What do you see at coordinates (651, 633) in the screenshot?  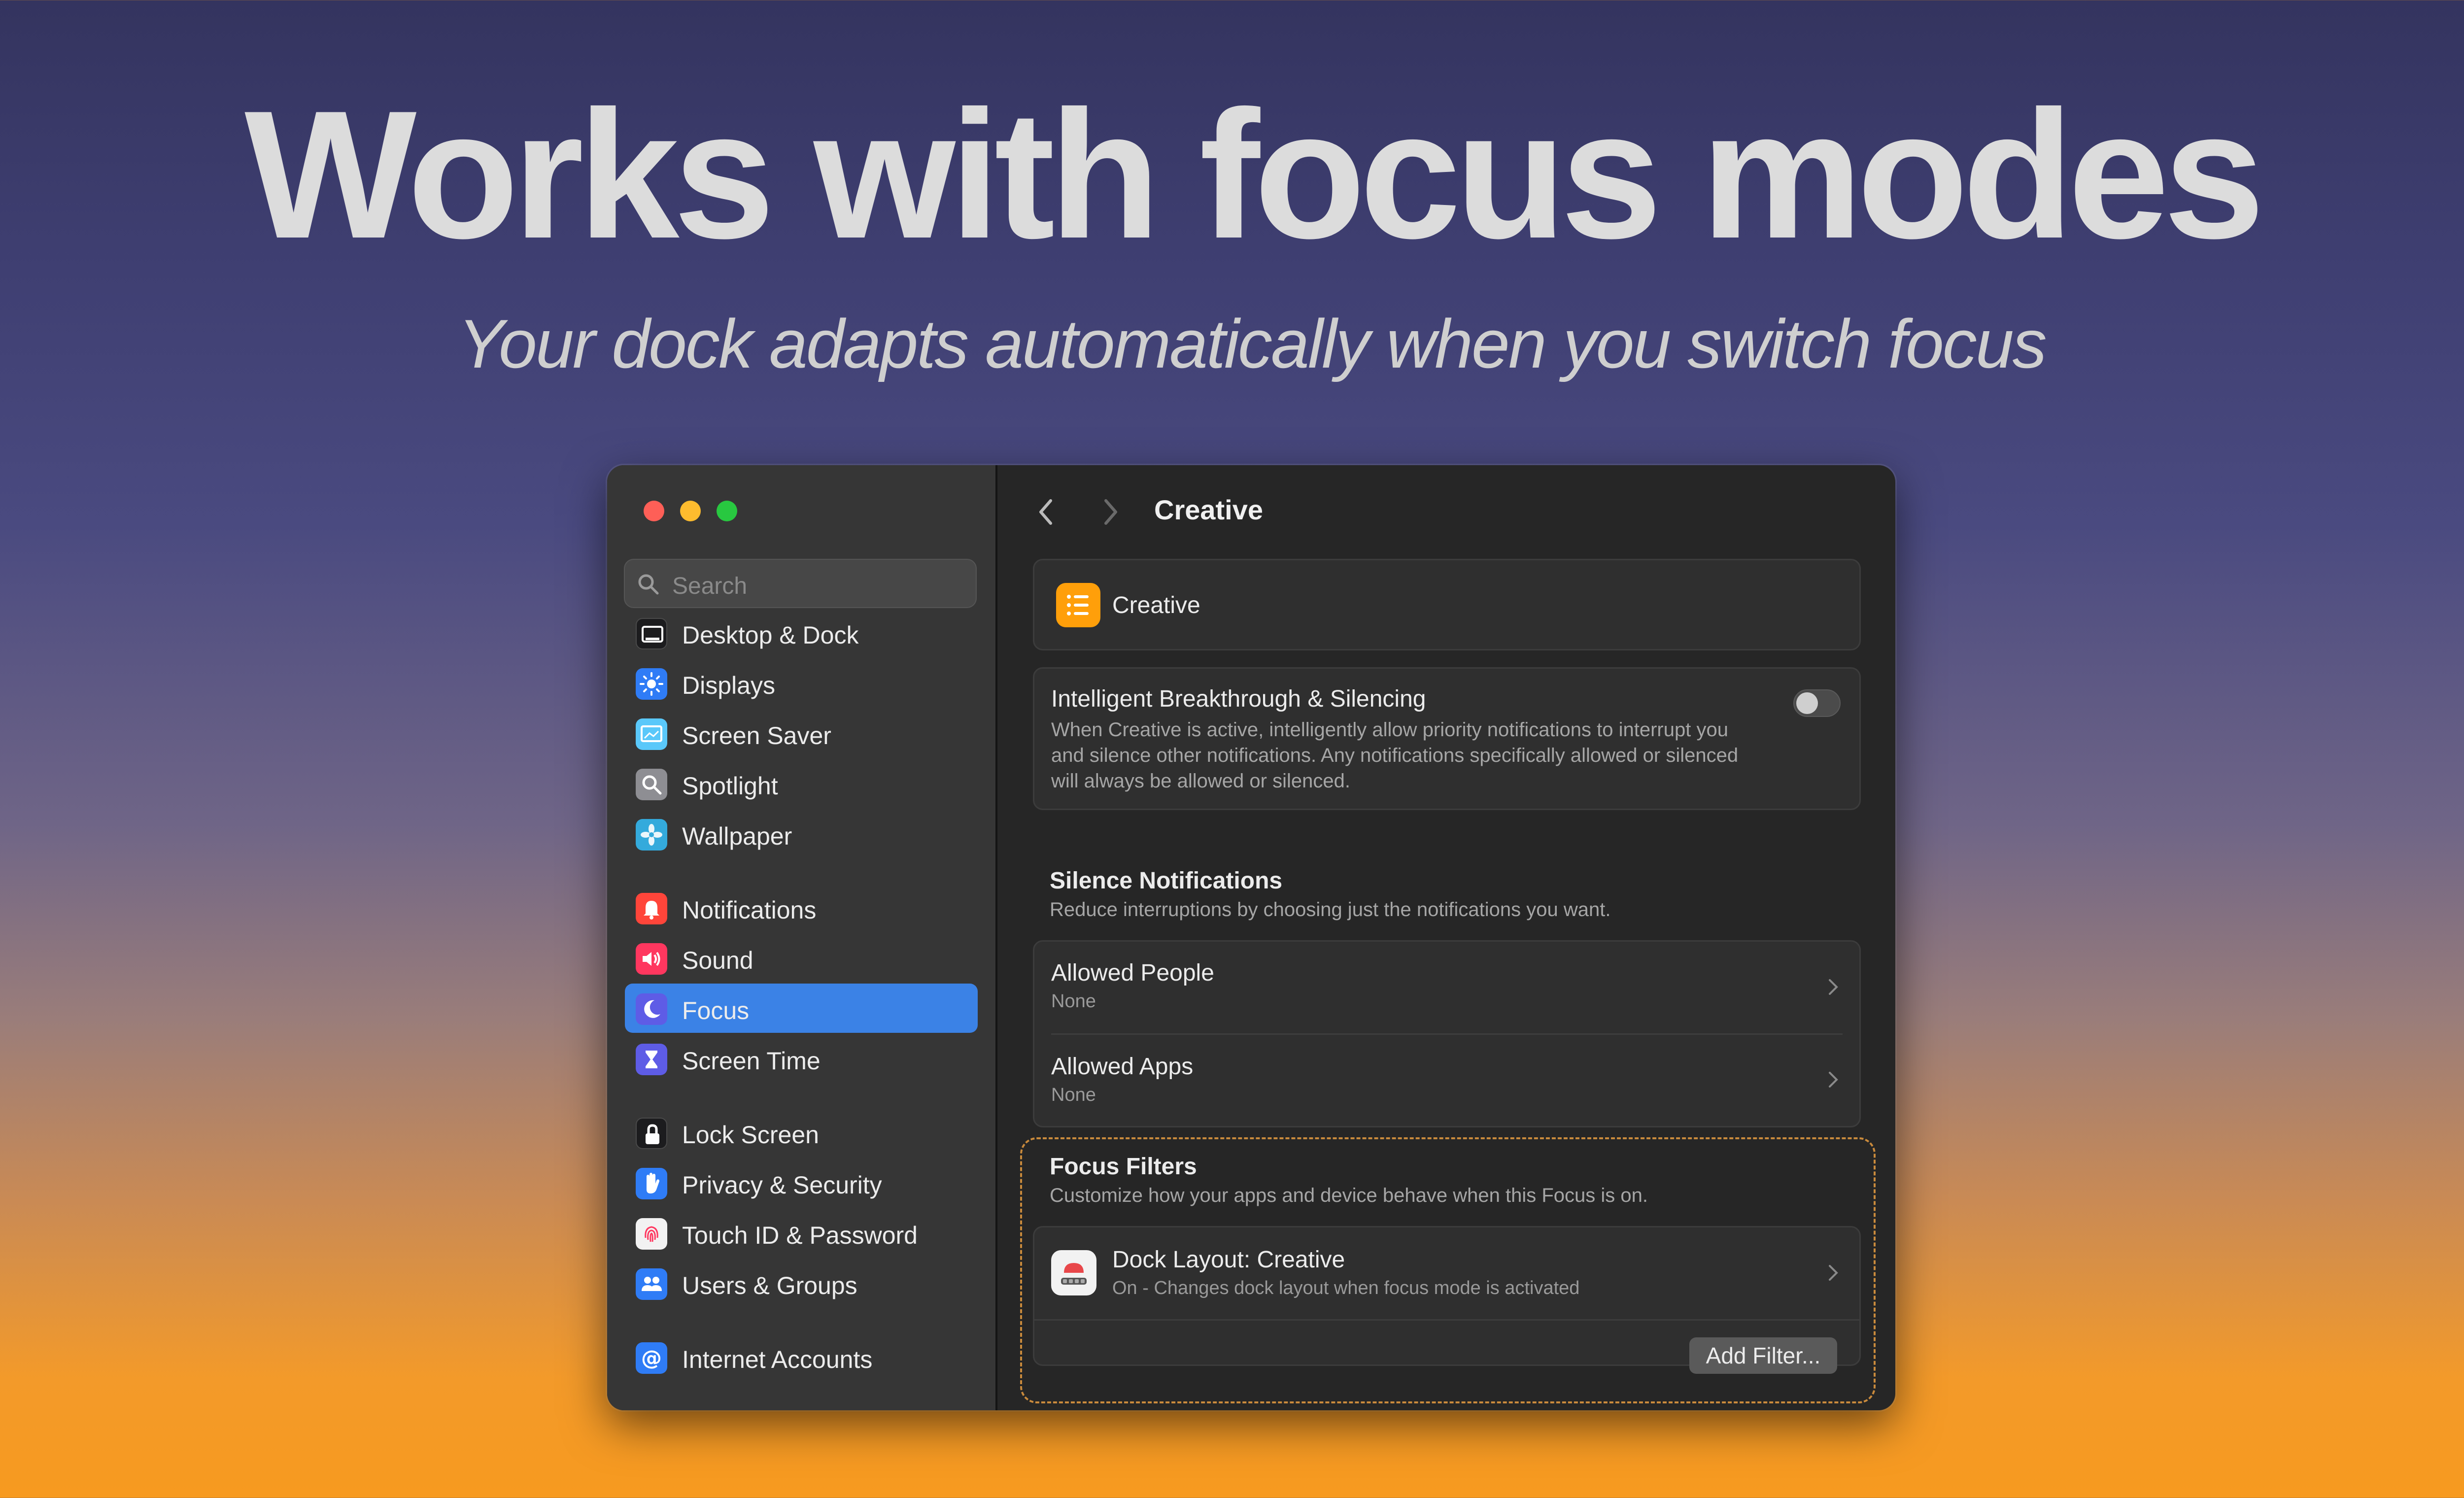 I see `desktop-dock-icon` at bounding box center [651, 633].